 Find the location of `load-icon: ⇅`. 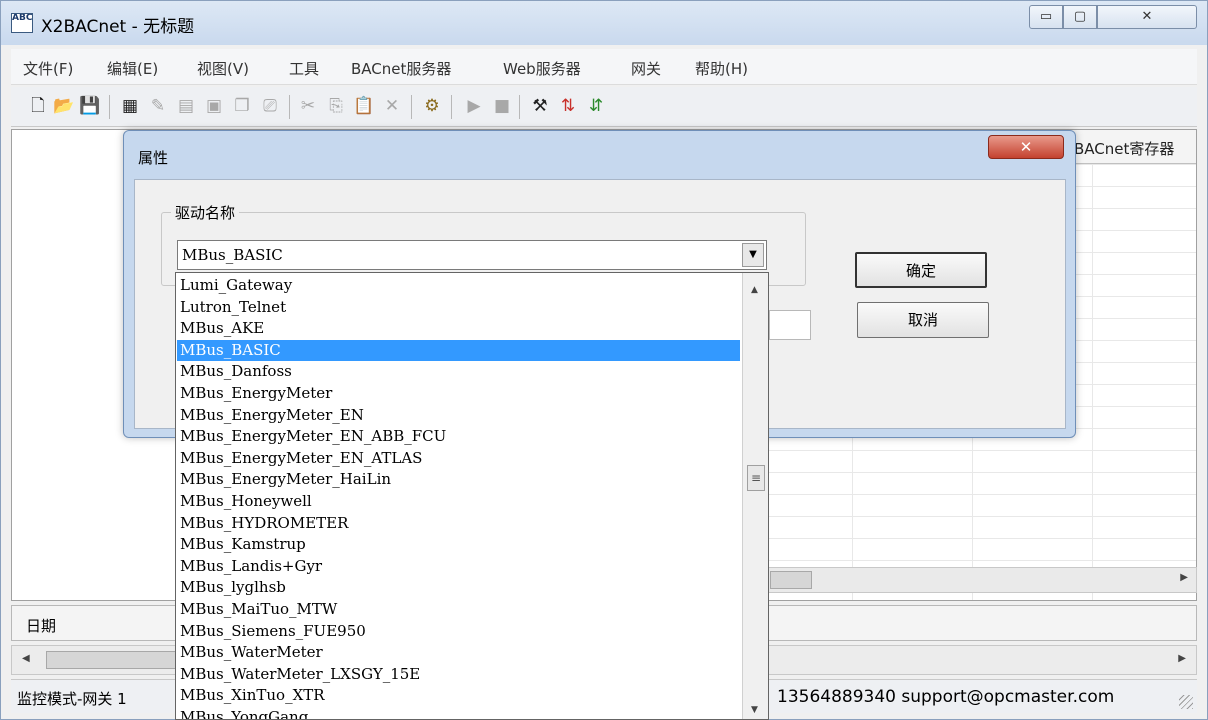

load-icon: ⇅ is located at coordinates (568, 106).